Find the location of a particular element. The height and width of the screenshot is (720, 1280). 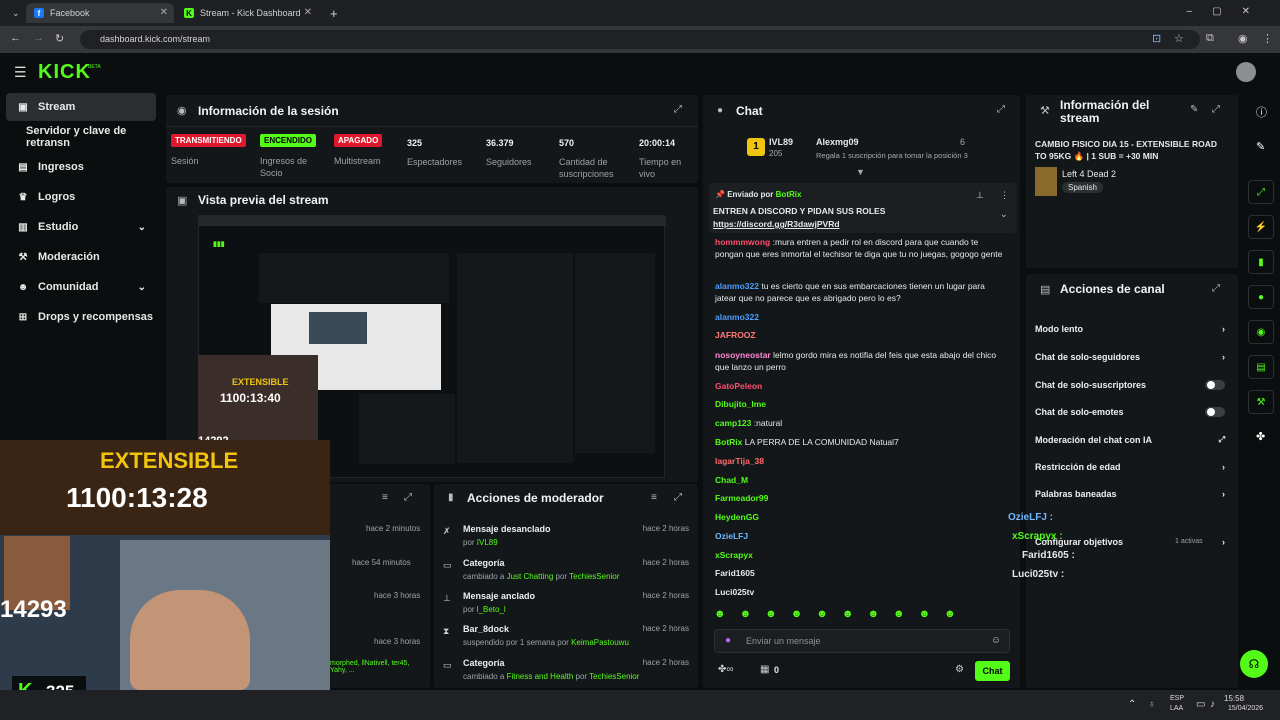

subs-only-toggle is located at coordinates (1215, 385).